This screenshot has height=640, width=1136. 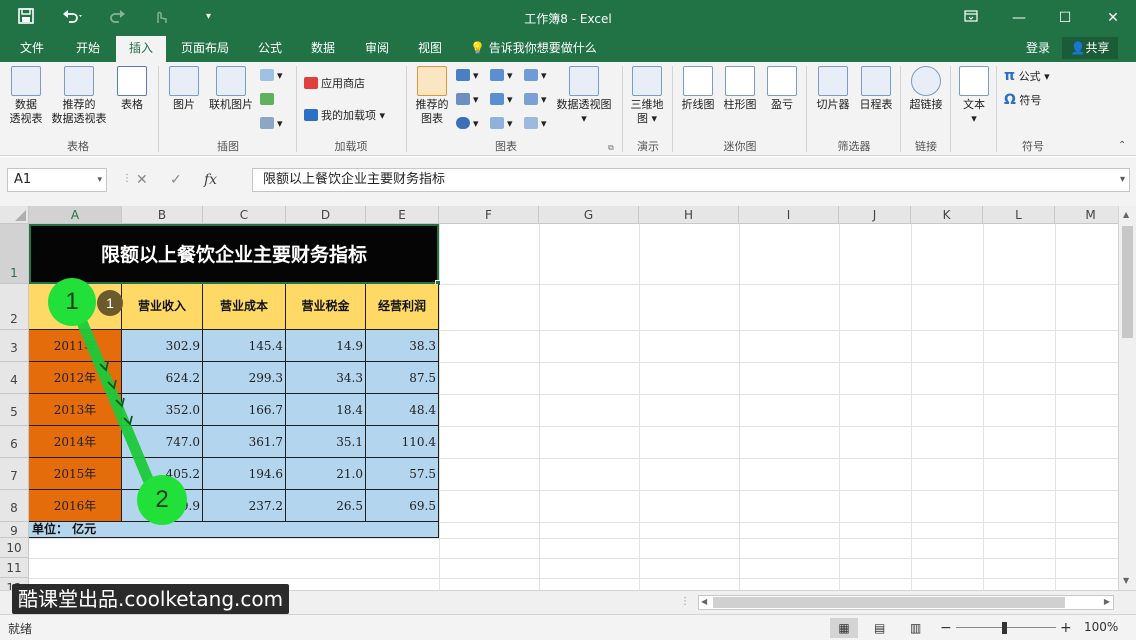 What do you see at coordinates (270, 49) in the screenshot?
I see `tab-formulas: 公式` at bounding box center [270, 49].